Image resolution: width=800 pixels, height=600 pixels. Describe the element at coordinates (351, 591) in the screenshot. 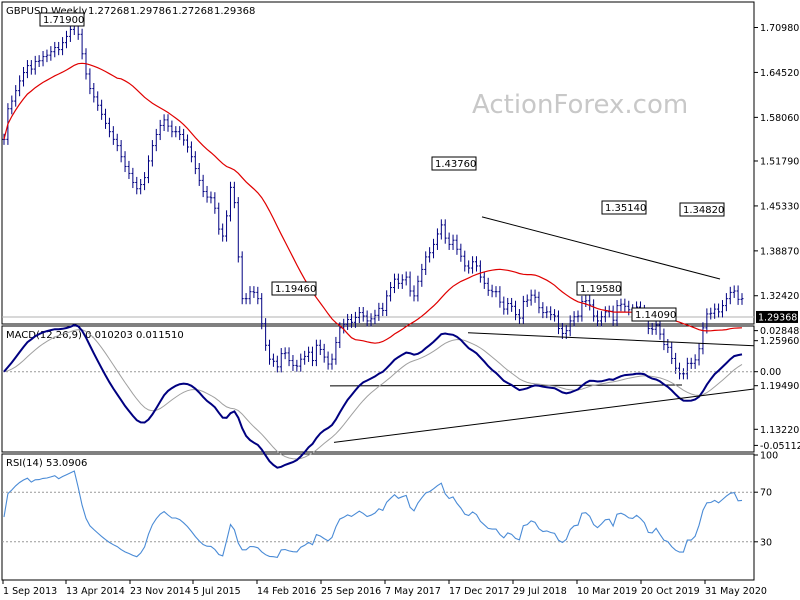

I see `x-tick-label: 25 Sep 2016` at that location.